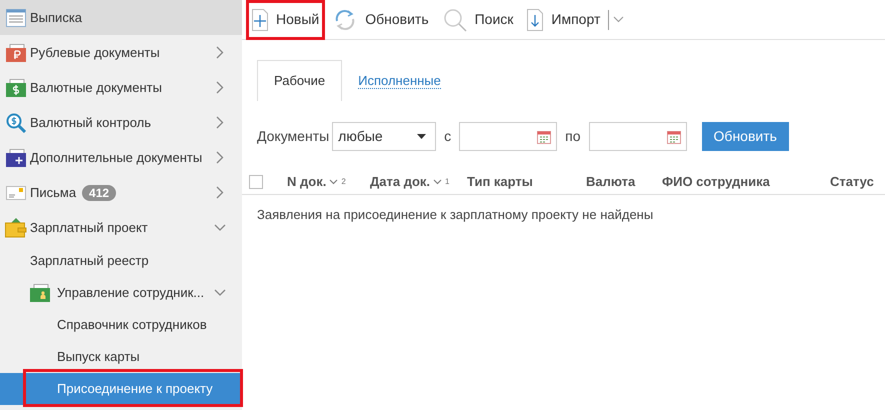 Image resolution: width=885 pixels, height=410 pixels. I want to click on sidebar-item: Письма 412, so click(121, 192).